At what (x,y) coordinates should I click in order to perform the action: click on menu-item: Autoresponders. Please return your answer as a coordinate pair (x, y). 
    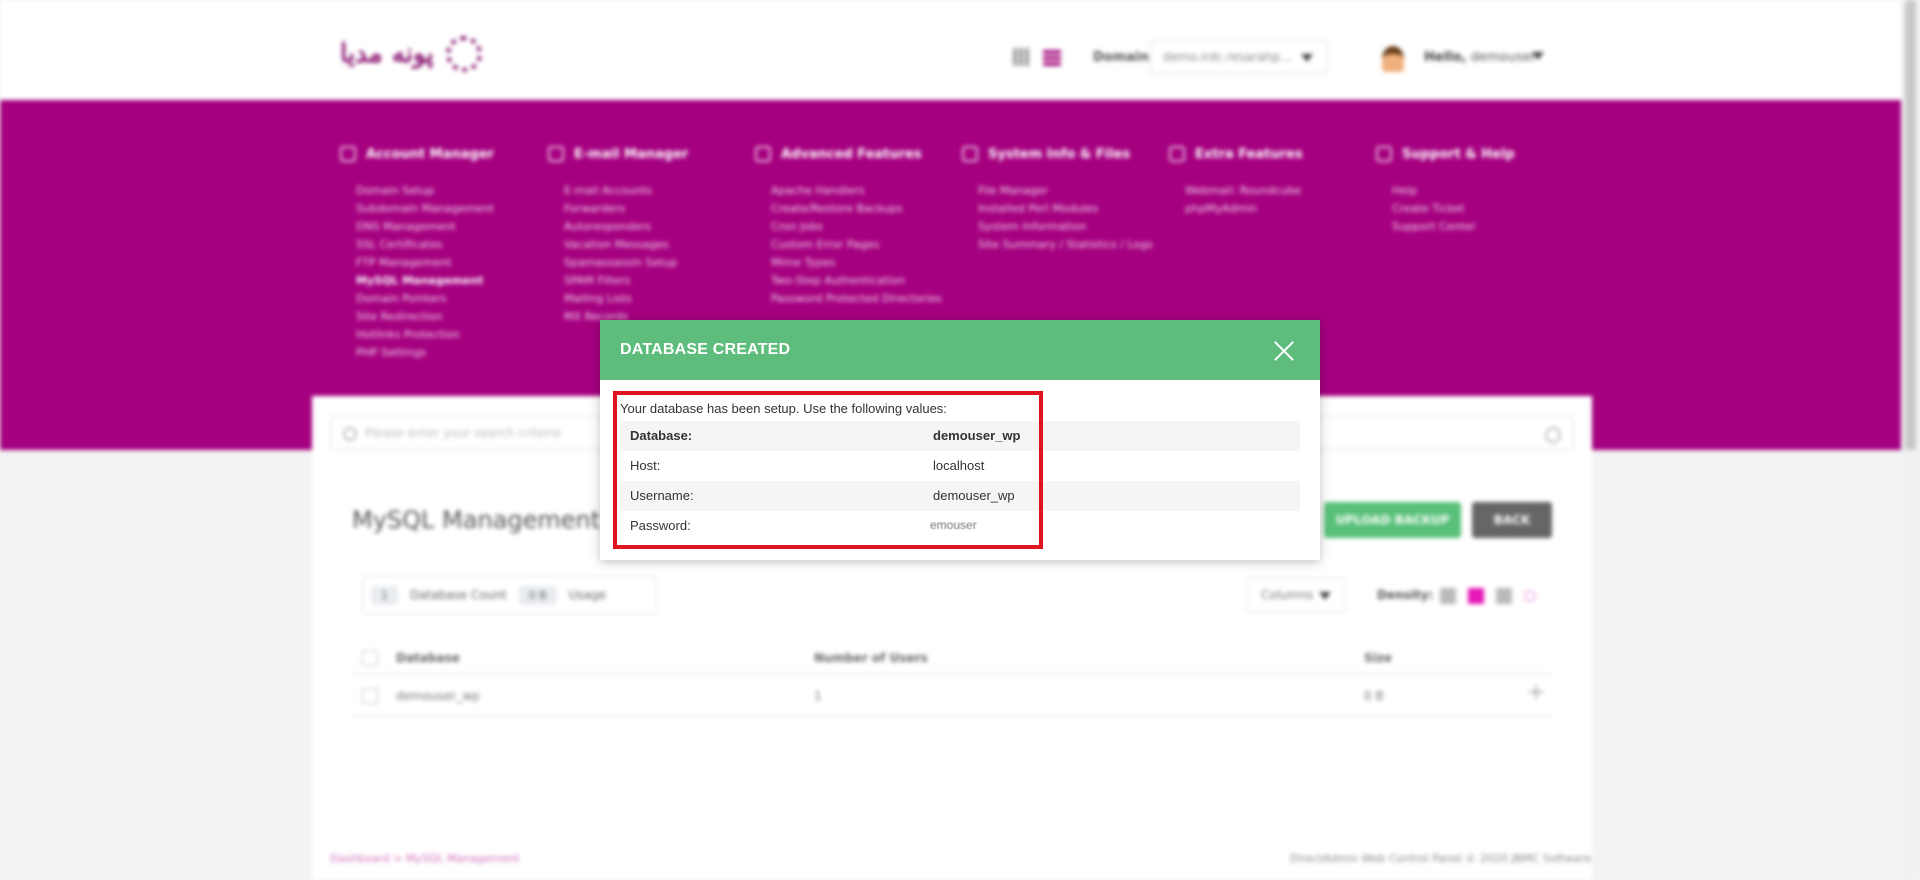
    Looking at the image, I should click on (656, 227).